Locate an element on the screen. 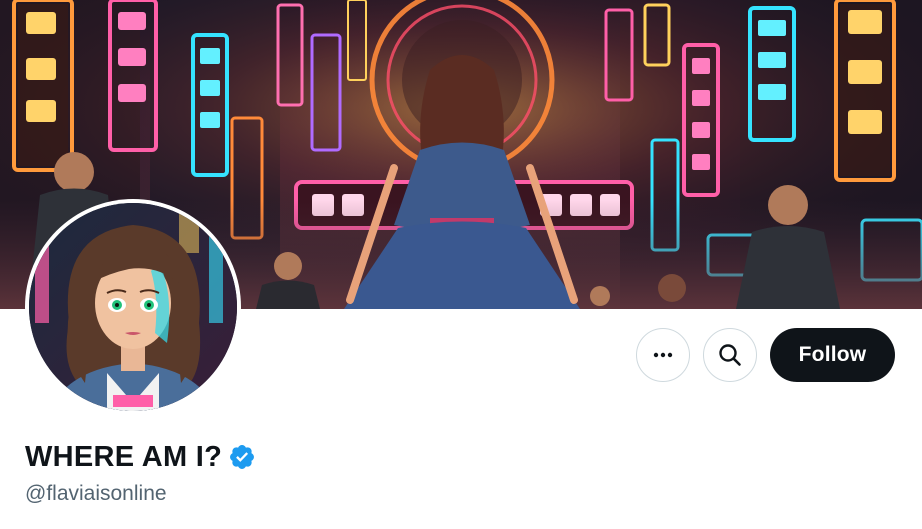  avatar-image is located at coordinates (133, 307).